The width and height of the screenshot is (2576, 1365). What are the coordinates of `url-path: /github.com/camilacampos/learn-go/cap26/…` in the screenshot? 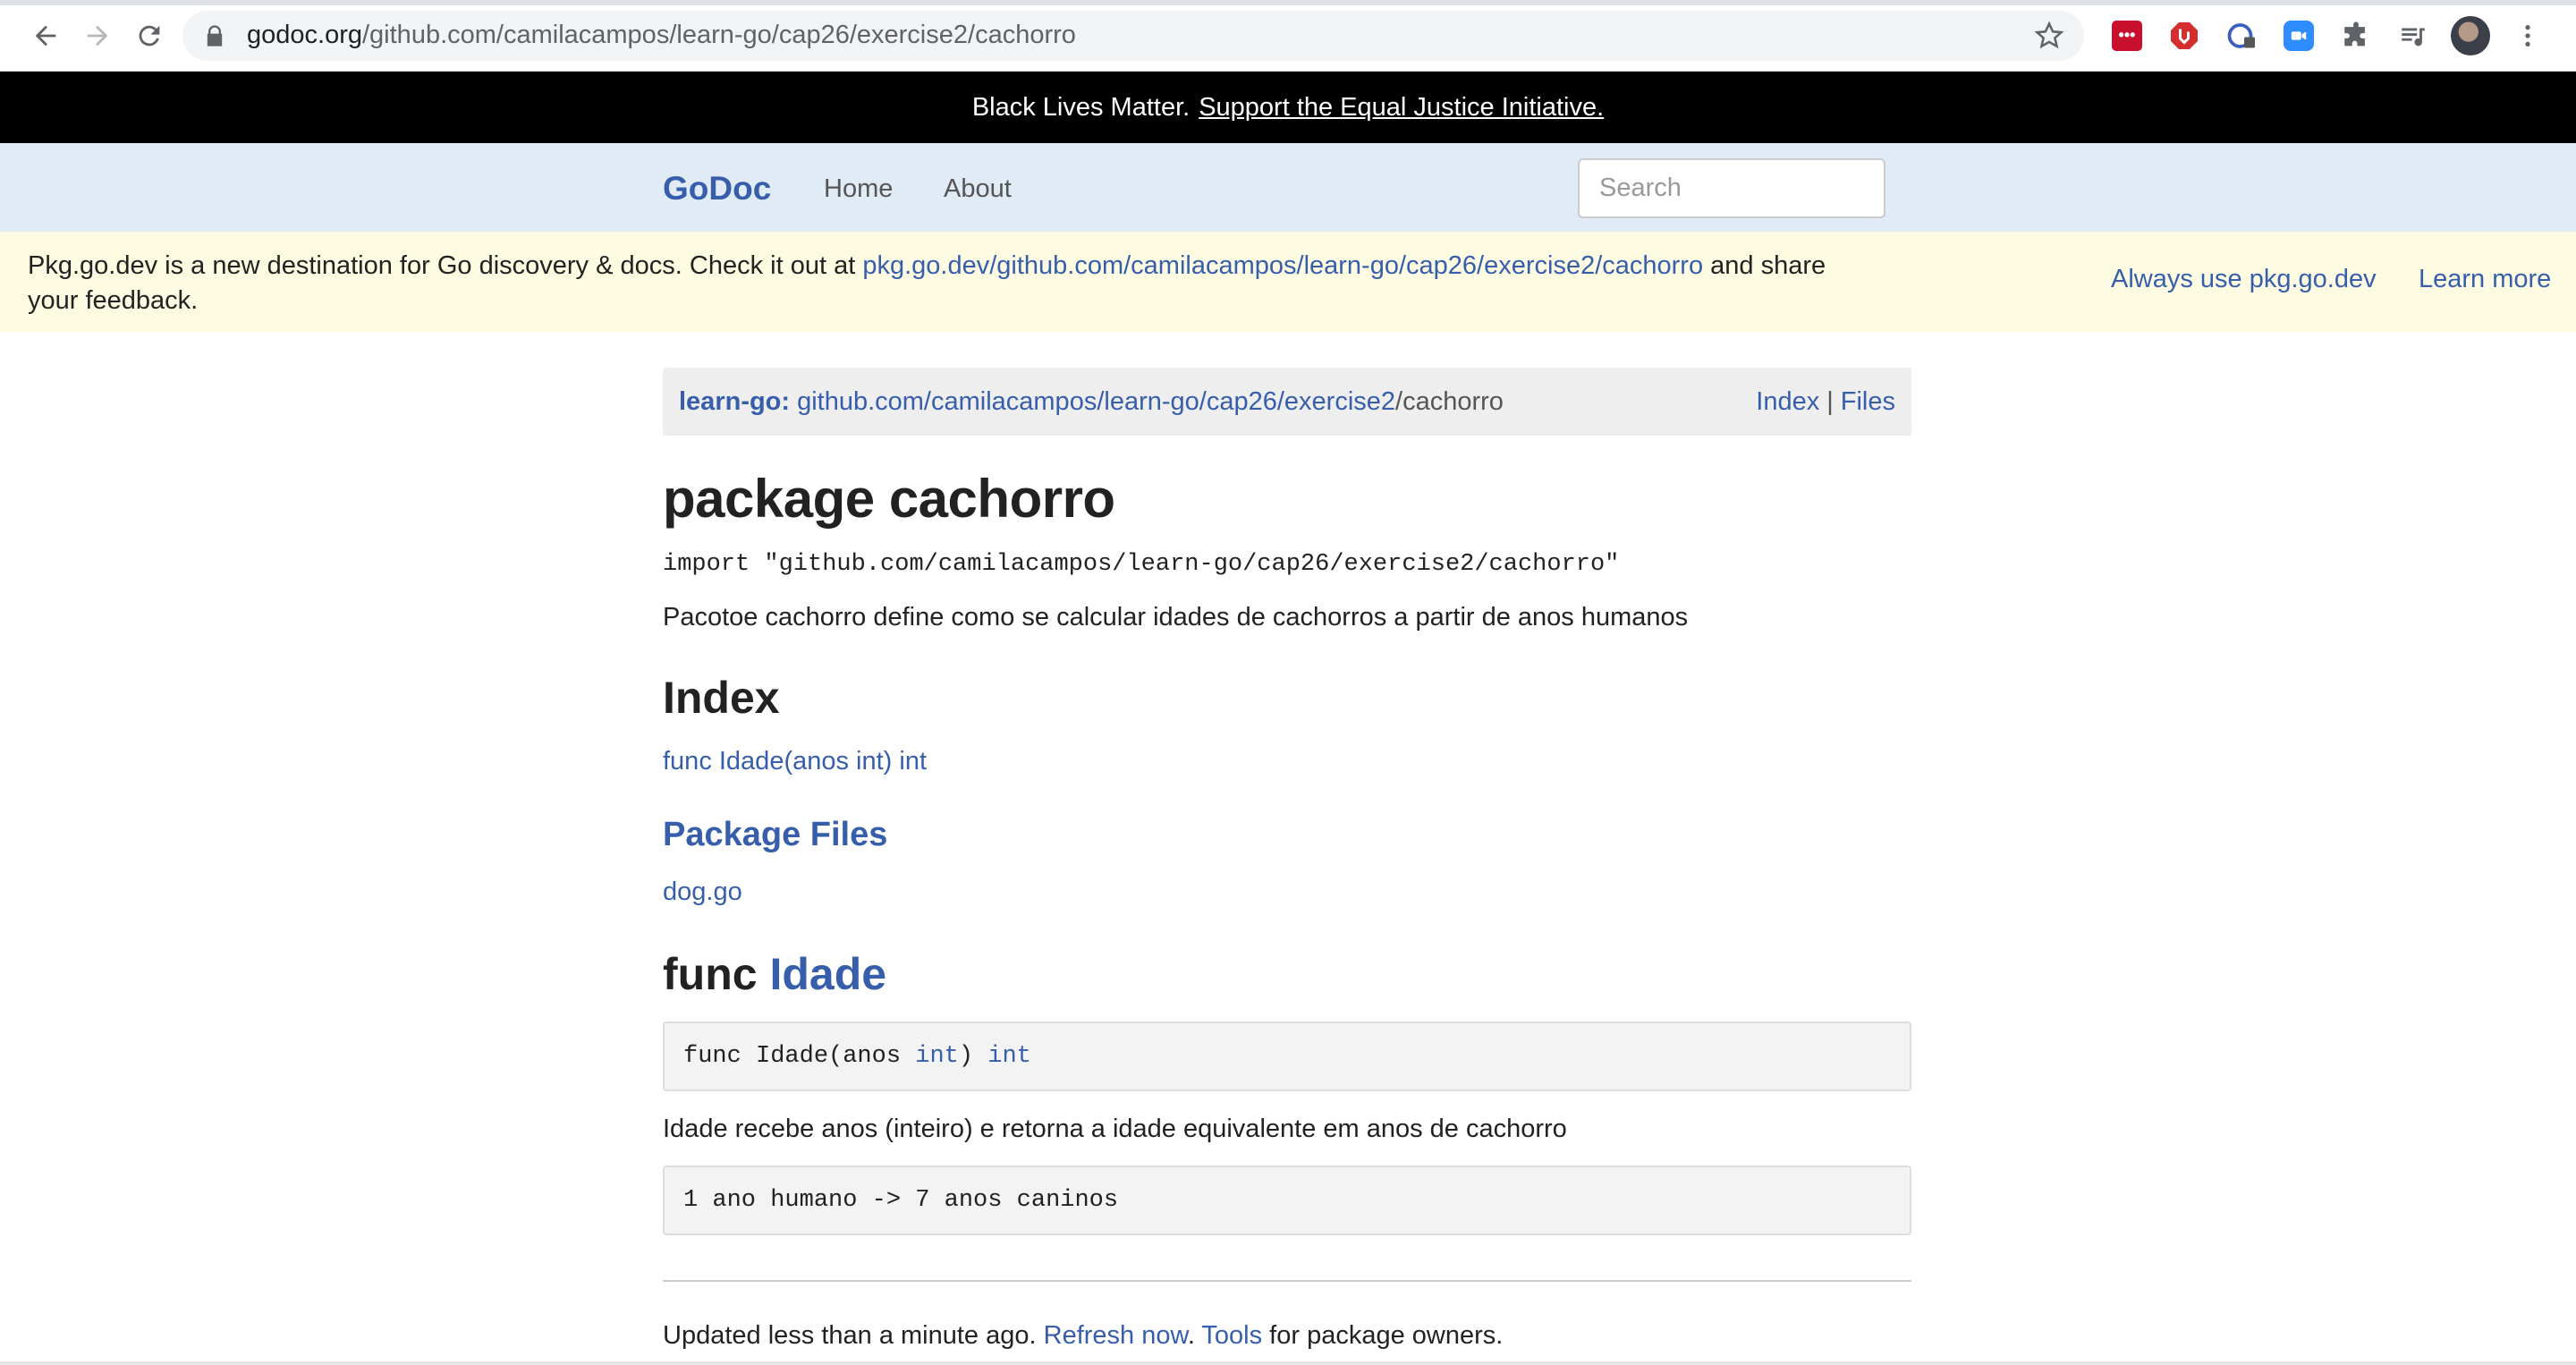 It's located at (719, 35).